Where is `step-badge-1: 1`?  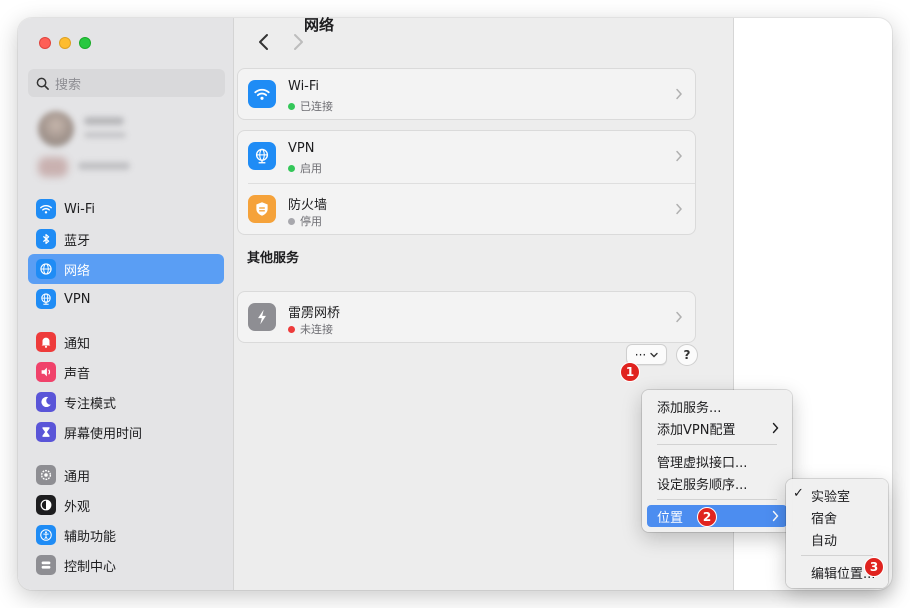
step-badge-1: 1 is located at coordinates (630, 372).